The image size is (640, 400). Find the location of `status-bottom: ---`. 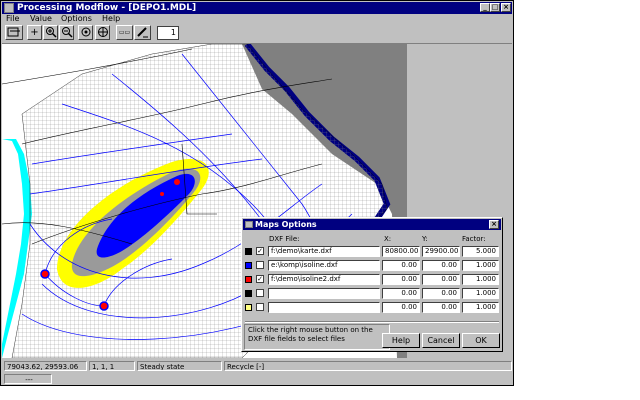

status-bottom: --- is located at coordinates (28, 379).